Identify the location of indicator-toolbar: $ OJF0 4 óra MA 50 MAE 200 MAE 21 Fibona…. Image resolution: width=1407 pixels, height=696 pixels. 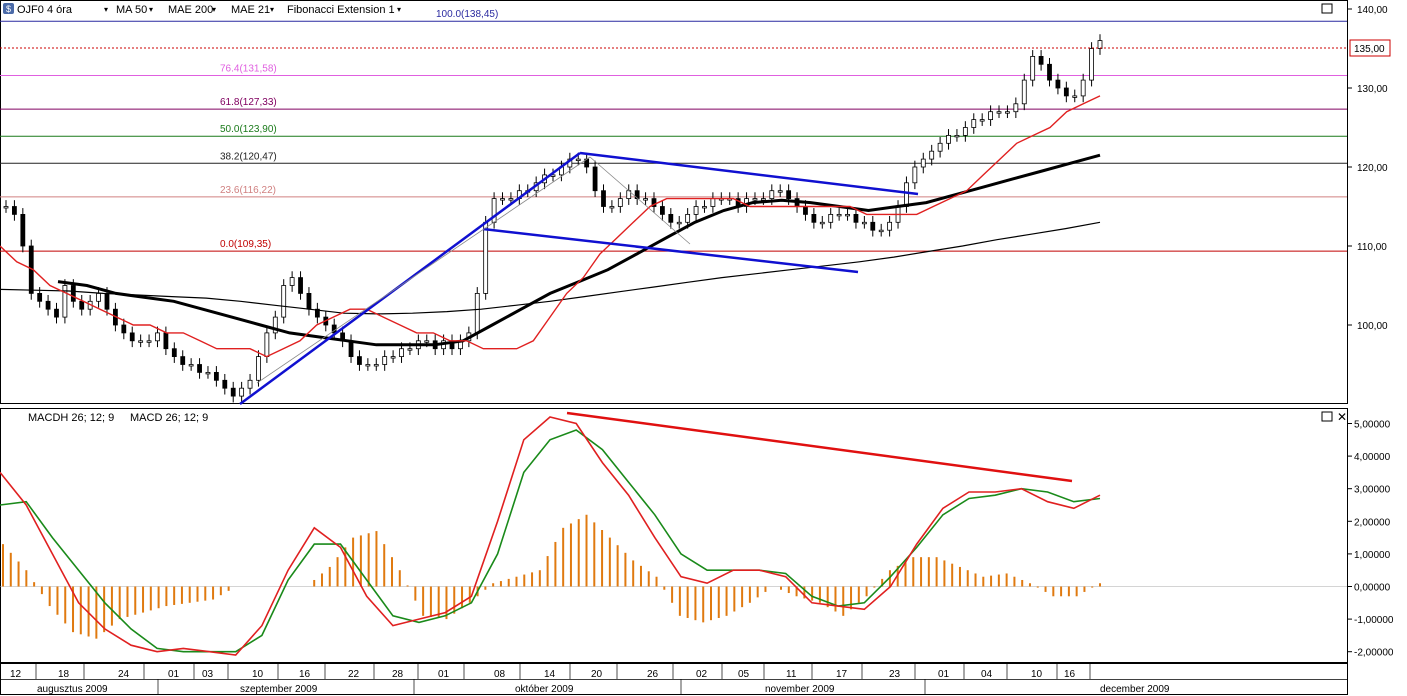
(202, 9).